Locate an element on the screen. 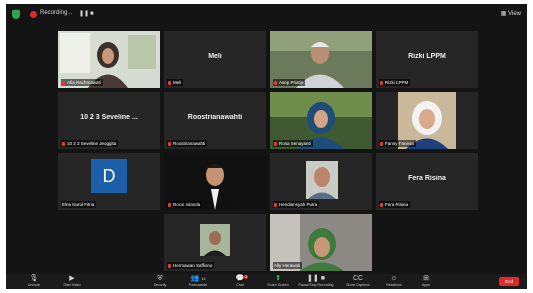 This screenshot has width=533, height=293. video-tile-hendiansyah: Hendiansyah Putra is located at coordinates (321, 181).